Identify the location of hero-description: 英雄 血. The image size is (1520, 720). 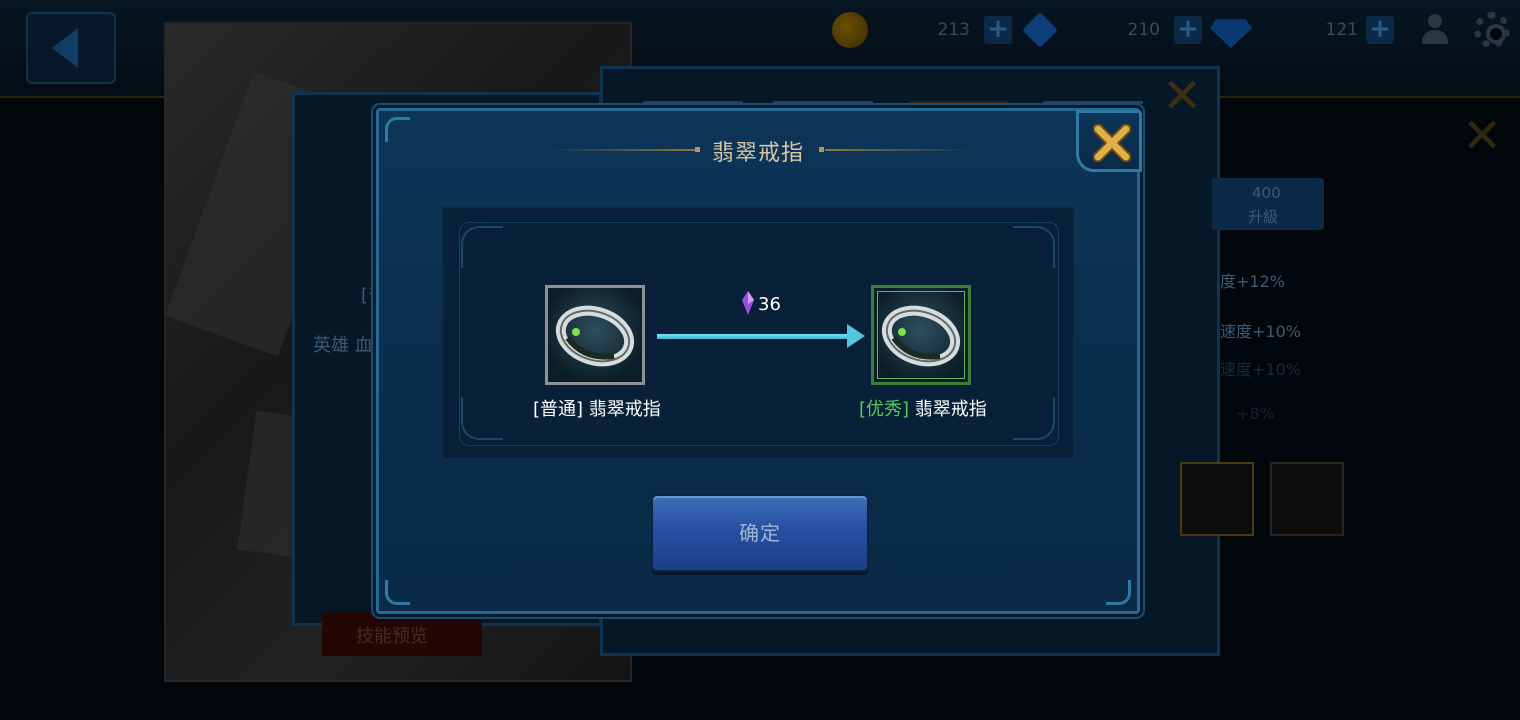
(343, 345).